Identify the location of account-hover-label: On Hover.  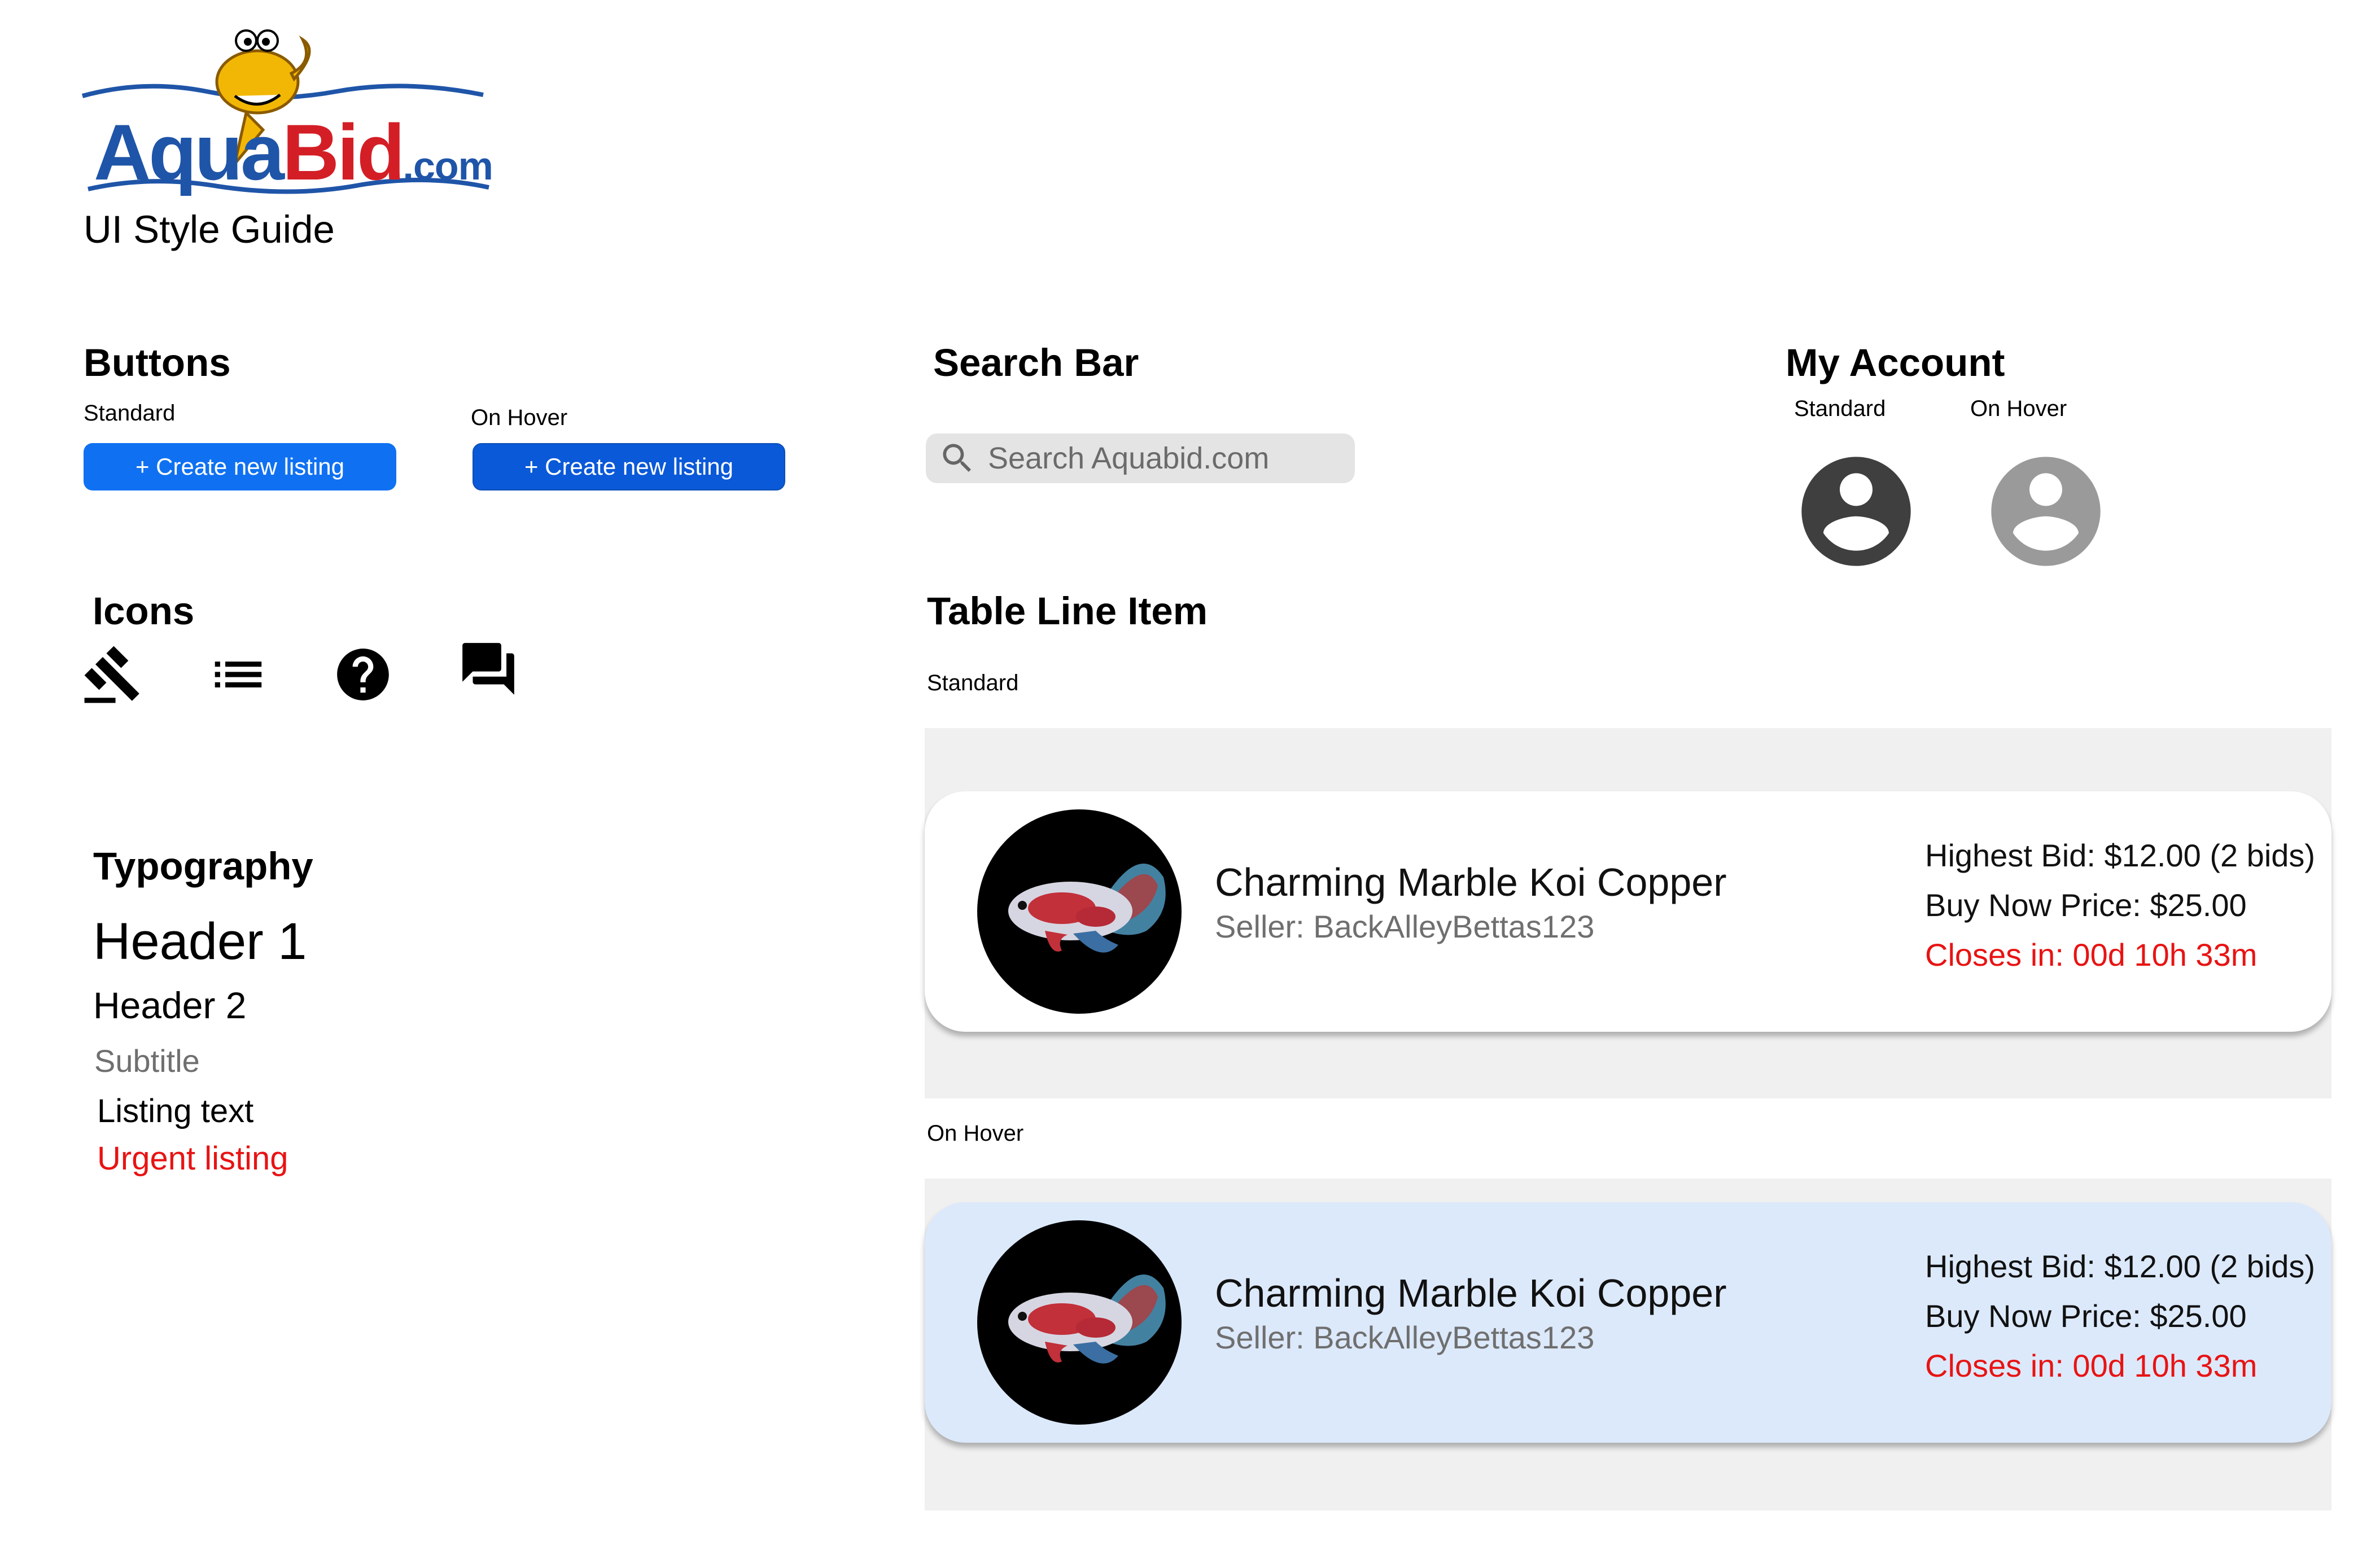
(2018, 408).